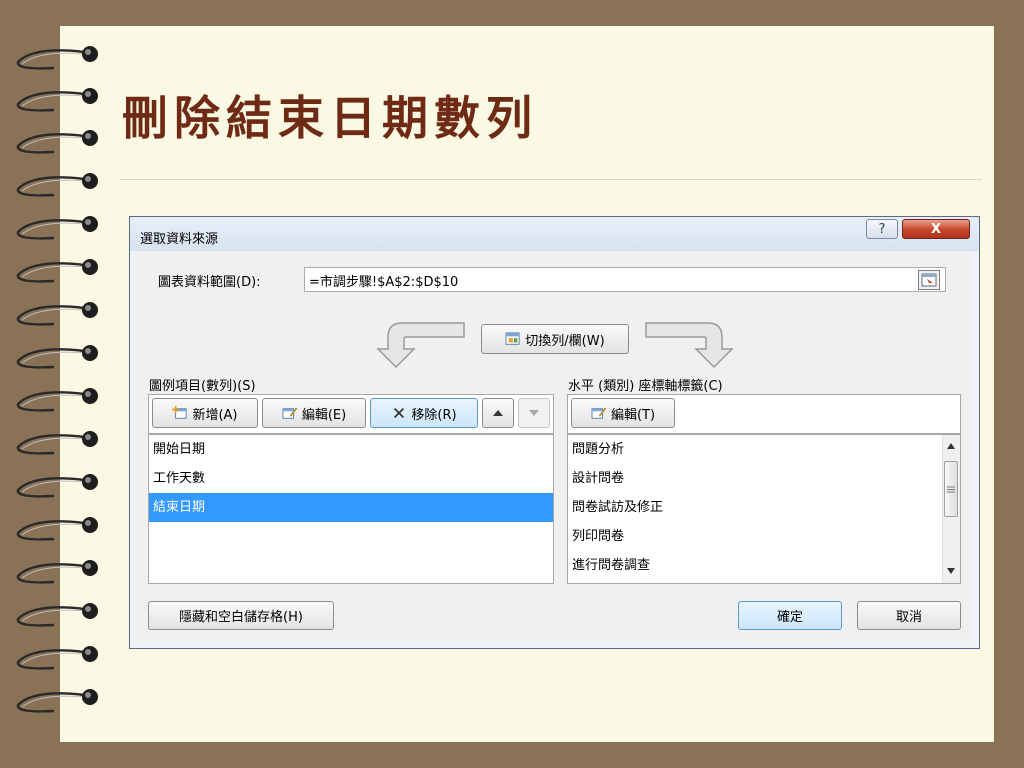 This screenshot has width=1024, height=768. I want to click on hidden-empty-cells-label: 隱藏和空白儲存格(H), so click(241, 617).